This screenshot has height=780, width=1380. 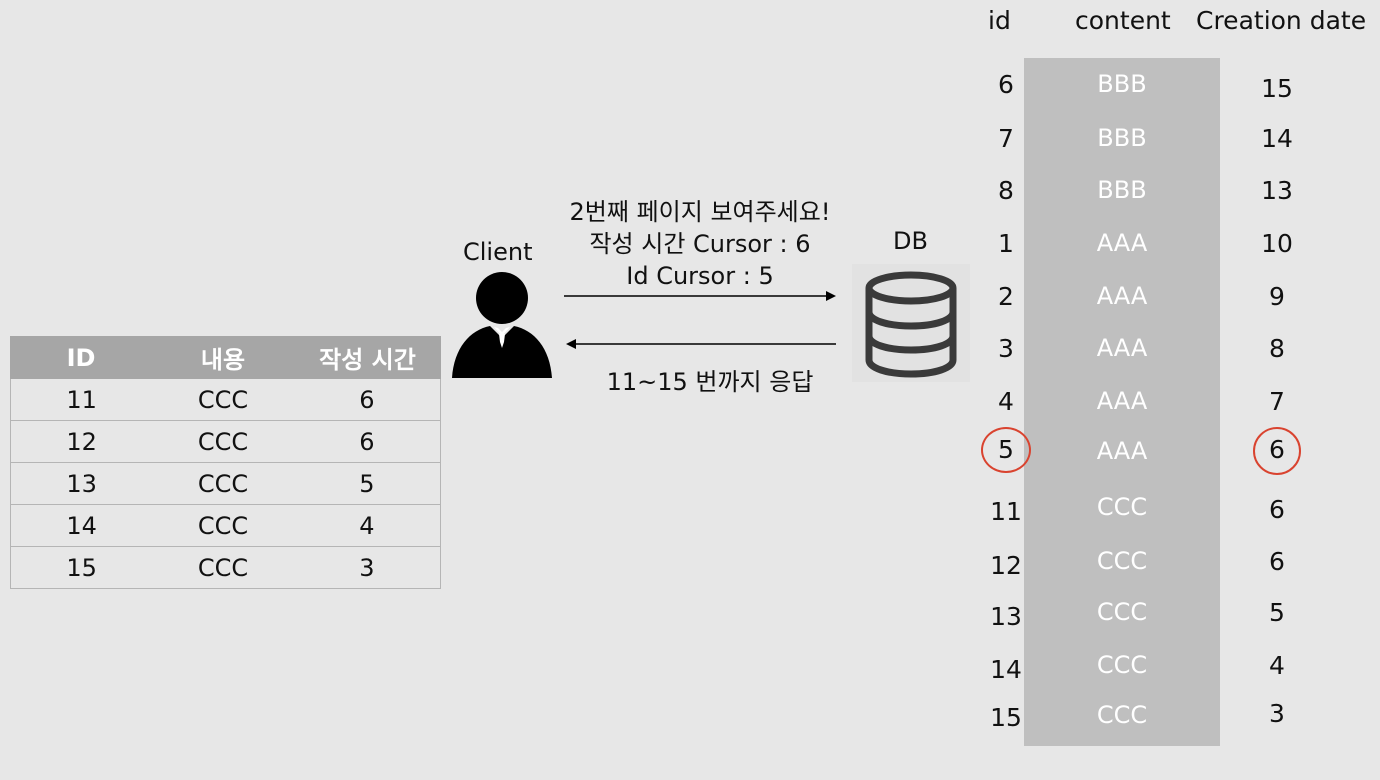 What do you see at coordinates (701, 344) in the screenshot?
I see `response-arrow` at bounding box center [701, 344].